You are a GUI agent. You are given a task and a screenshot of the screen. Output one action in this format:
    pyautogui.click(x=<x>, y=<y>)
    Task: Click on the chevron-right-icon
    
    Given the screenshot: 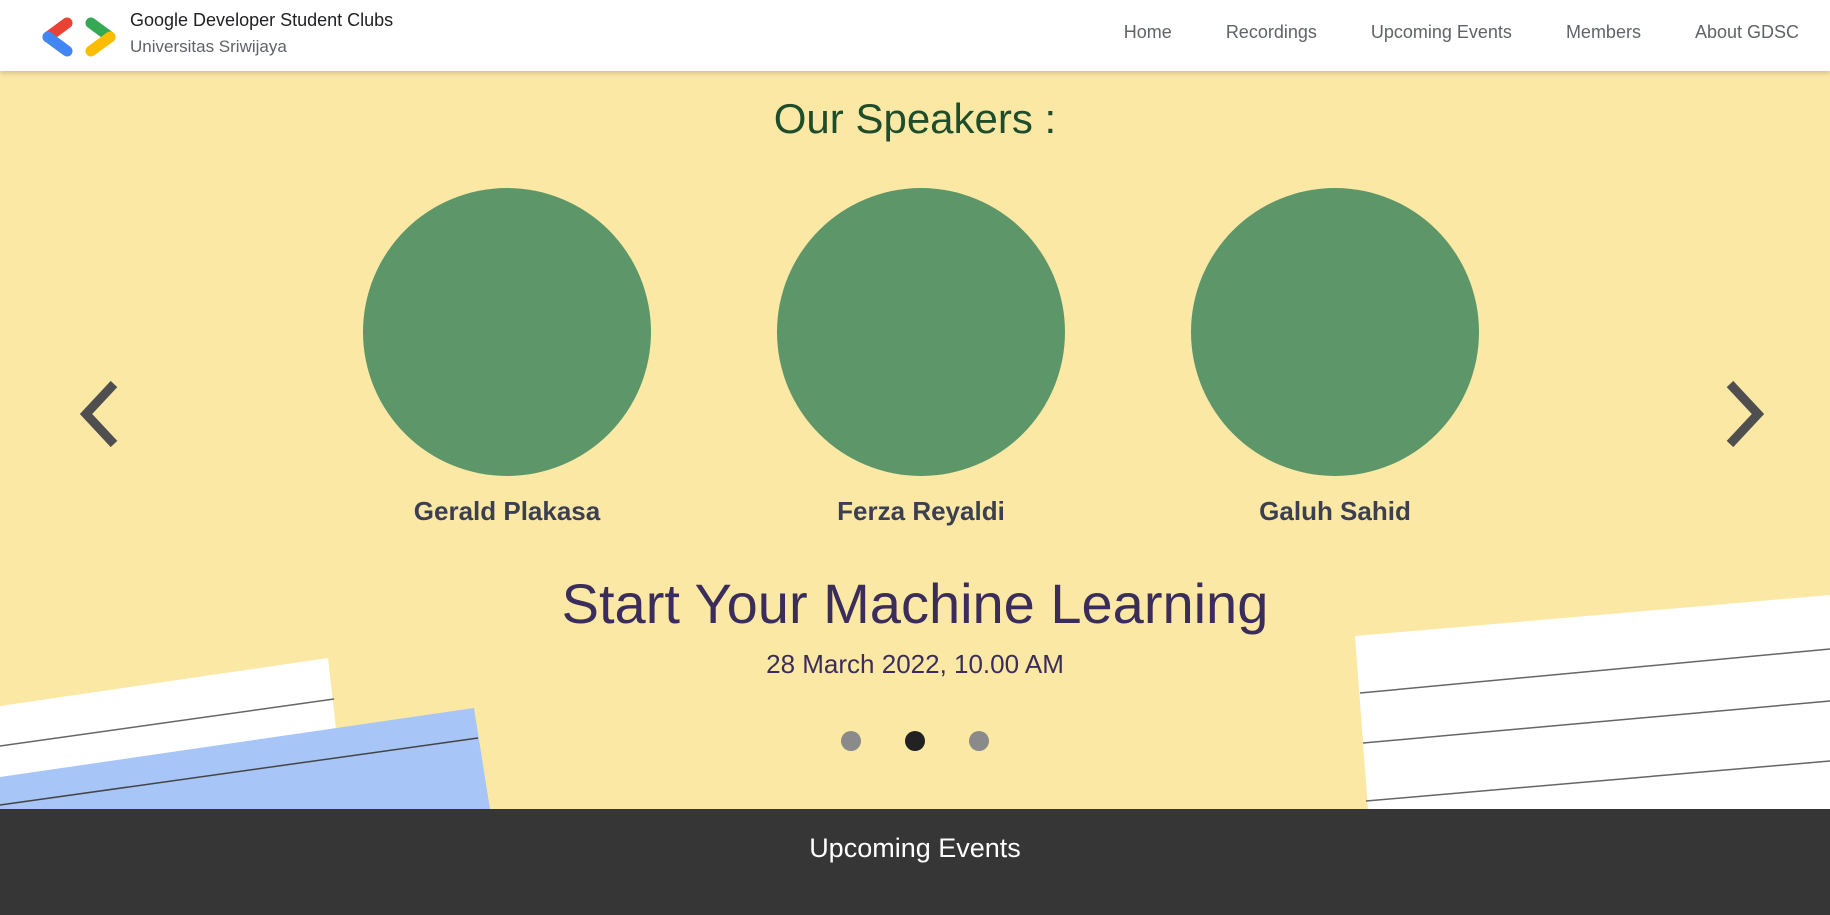 What is the action you would take?
    pyautogui.click(x=1742, y=414)
    